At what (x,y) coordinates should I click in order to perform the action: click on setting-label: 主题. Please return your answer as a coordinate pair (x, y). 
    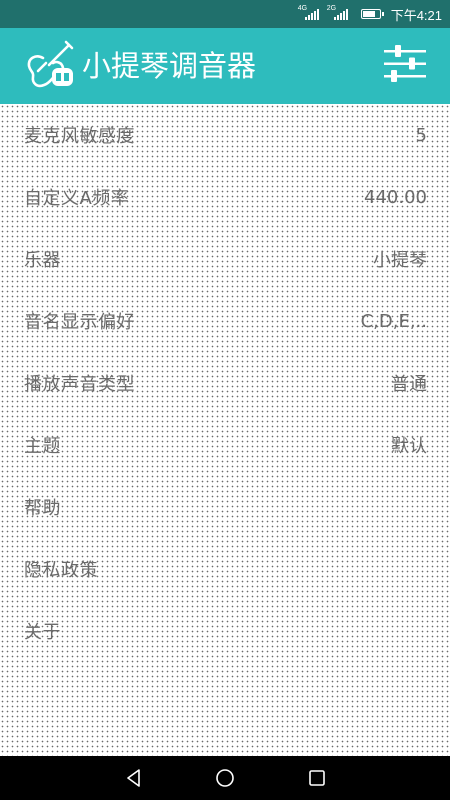
    Looking at the image, I should click on (42, 446).